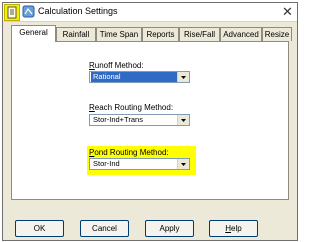 The height and width of the screenshot is (242, 320). I want to click on tab-time-span: Time Span, so click(119, 34).